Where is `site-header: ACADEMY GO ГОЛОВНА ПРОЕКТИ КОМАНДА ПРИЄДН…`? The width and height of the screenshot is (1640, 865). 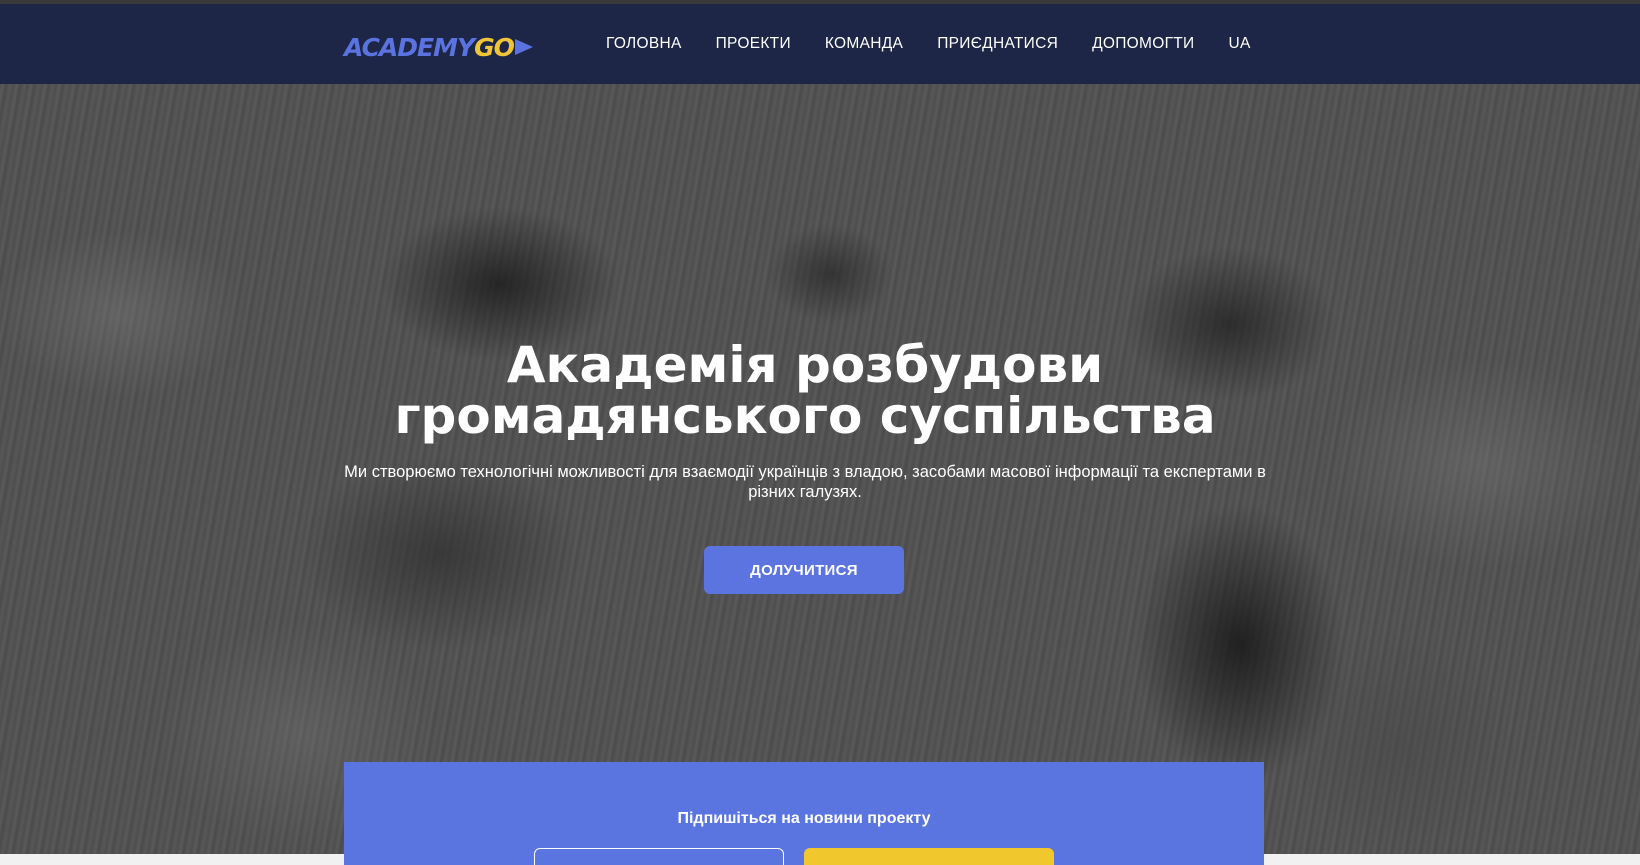 site-header: ACADEMY GO ГОЛОВНА ПРОЕКТИ КОМАНДА ПРИЄДН… is located at coordinates (820, 44).